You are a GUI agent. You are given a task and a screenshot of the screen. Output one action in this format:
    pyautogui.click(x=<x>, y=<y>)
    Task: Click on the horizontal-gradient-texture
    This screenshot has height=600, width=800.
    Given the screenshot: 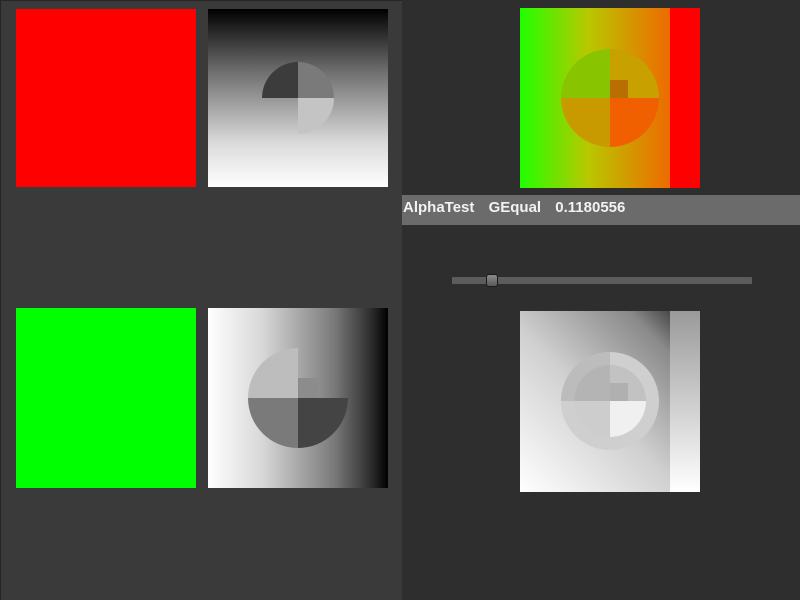 What is the action you would take?
    pyautogui.click(x=298, y=398)
    